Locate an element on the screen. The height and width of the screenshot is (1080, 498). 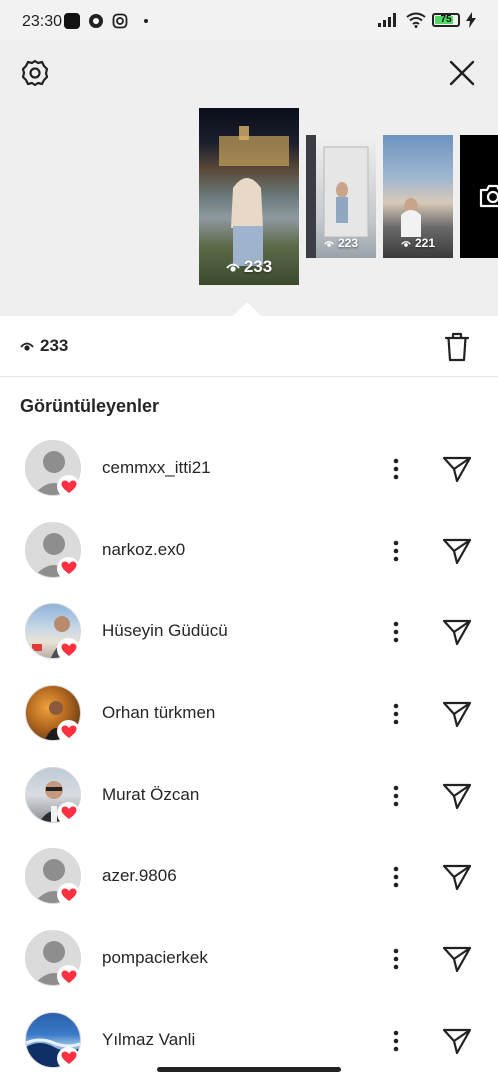
total-views: 233 is located at coordinates (44, 346).